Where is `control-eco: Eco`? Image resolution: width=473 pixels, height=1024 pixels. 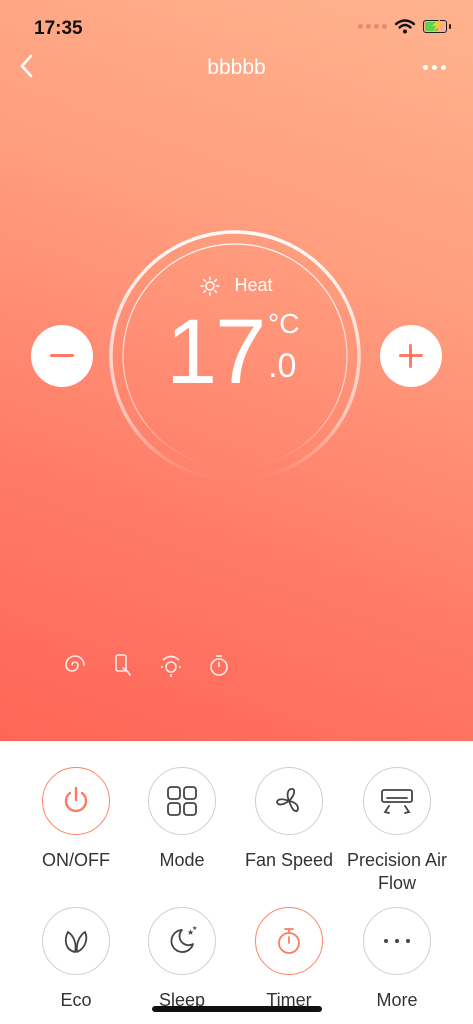 control-eco: Eco is located at coordinates (76, 959).